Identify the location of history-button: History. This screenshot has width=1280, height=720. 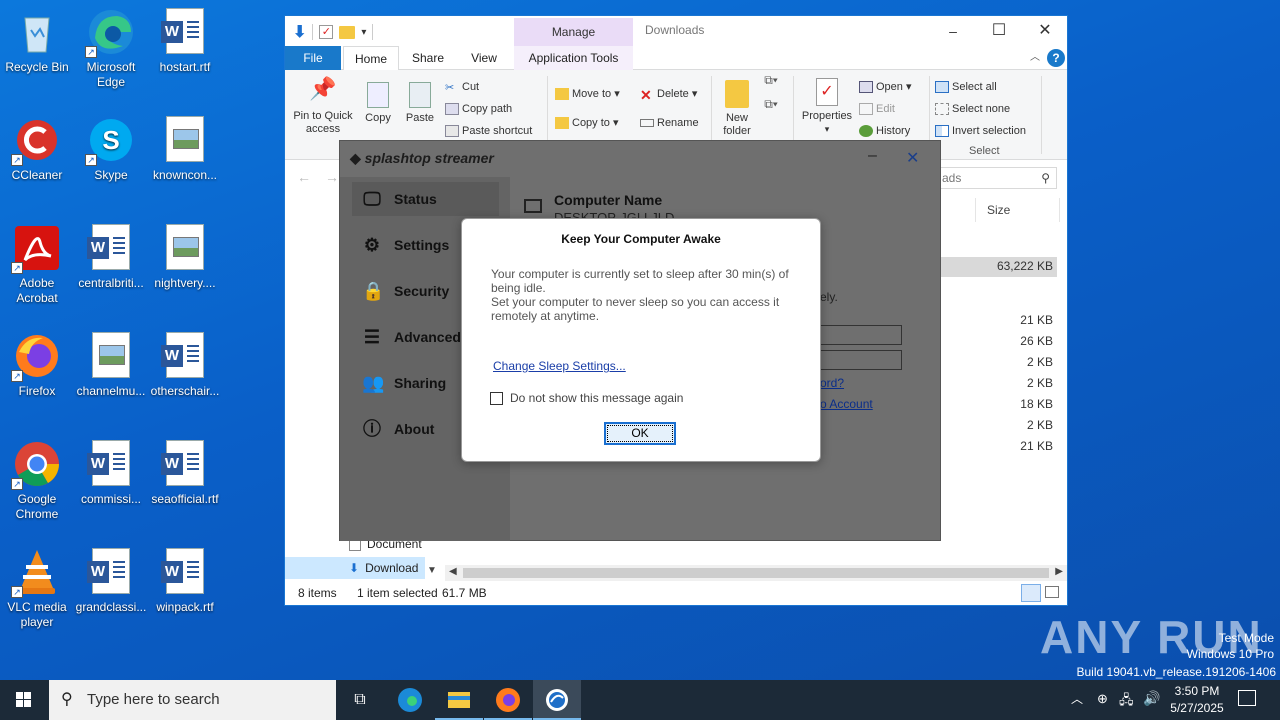
(884, 131).